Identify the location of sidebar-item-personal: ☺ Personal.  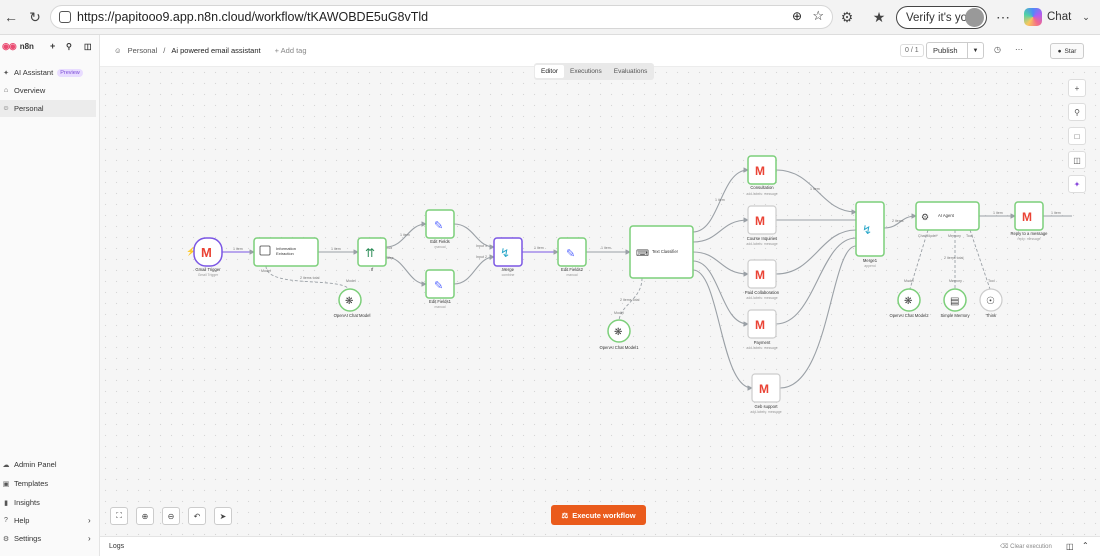
(48, 108).